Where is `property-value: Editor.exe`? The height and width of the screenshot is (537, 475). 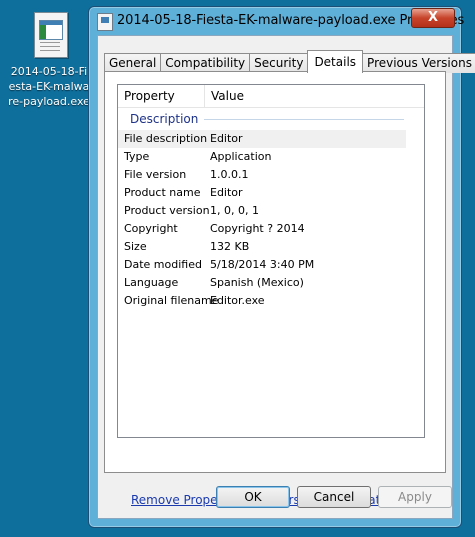 property-value: Editor.exe is located at coordinates (237, 300).